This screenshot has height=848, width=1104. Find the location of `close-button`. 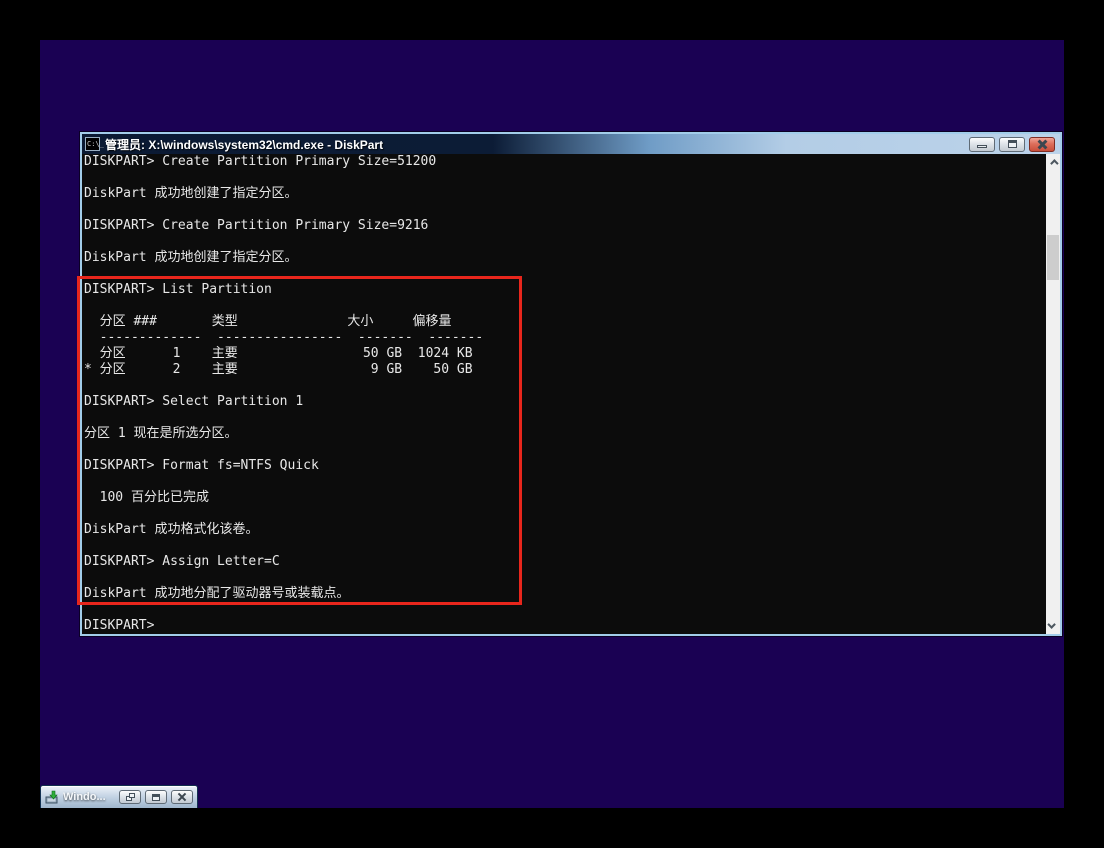

close-button is located at coordinates (1042, 144).